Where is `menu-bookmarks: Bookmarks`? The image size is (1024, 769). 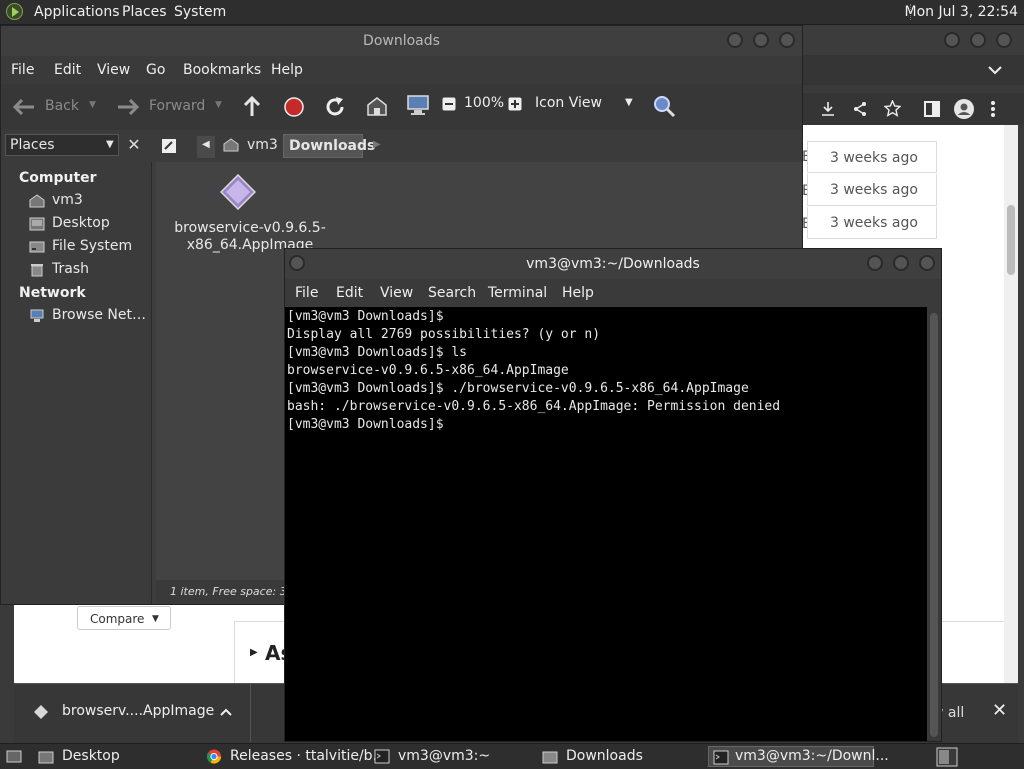 menu-bookmarks: Bookmarks is located at coordinates (222, 70).